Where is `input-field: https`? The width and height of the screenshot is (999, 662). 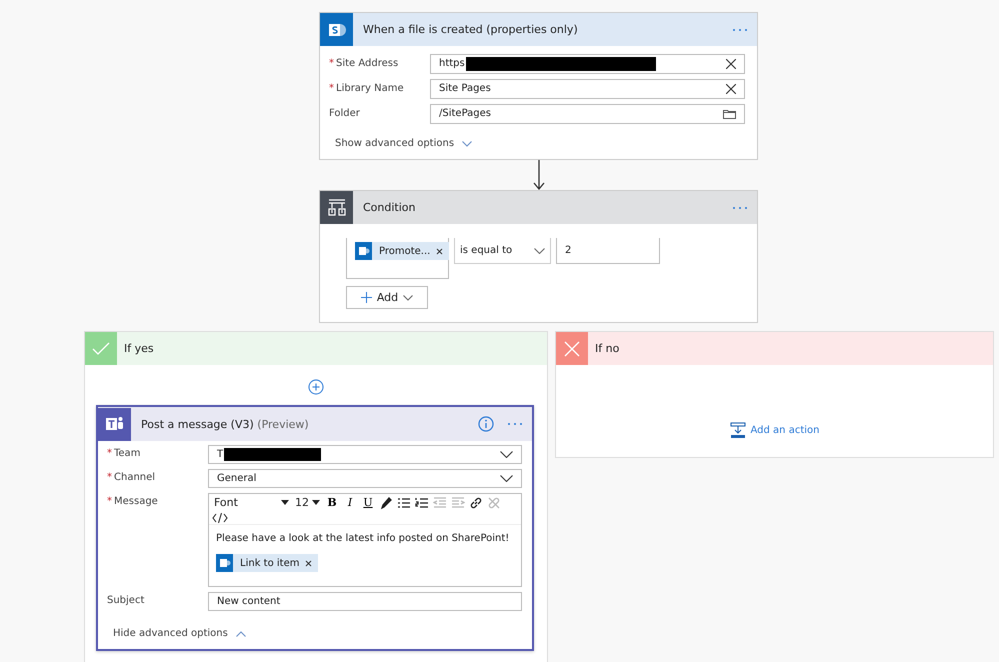 input-field: https is located at coordinates (587, 64).